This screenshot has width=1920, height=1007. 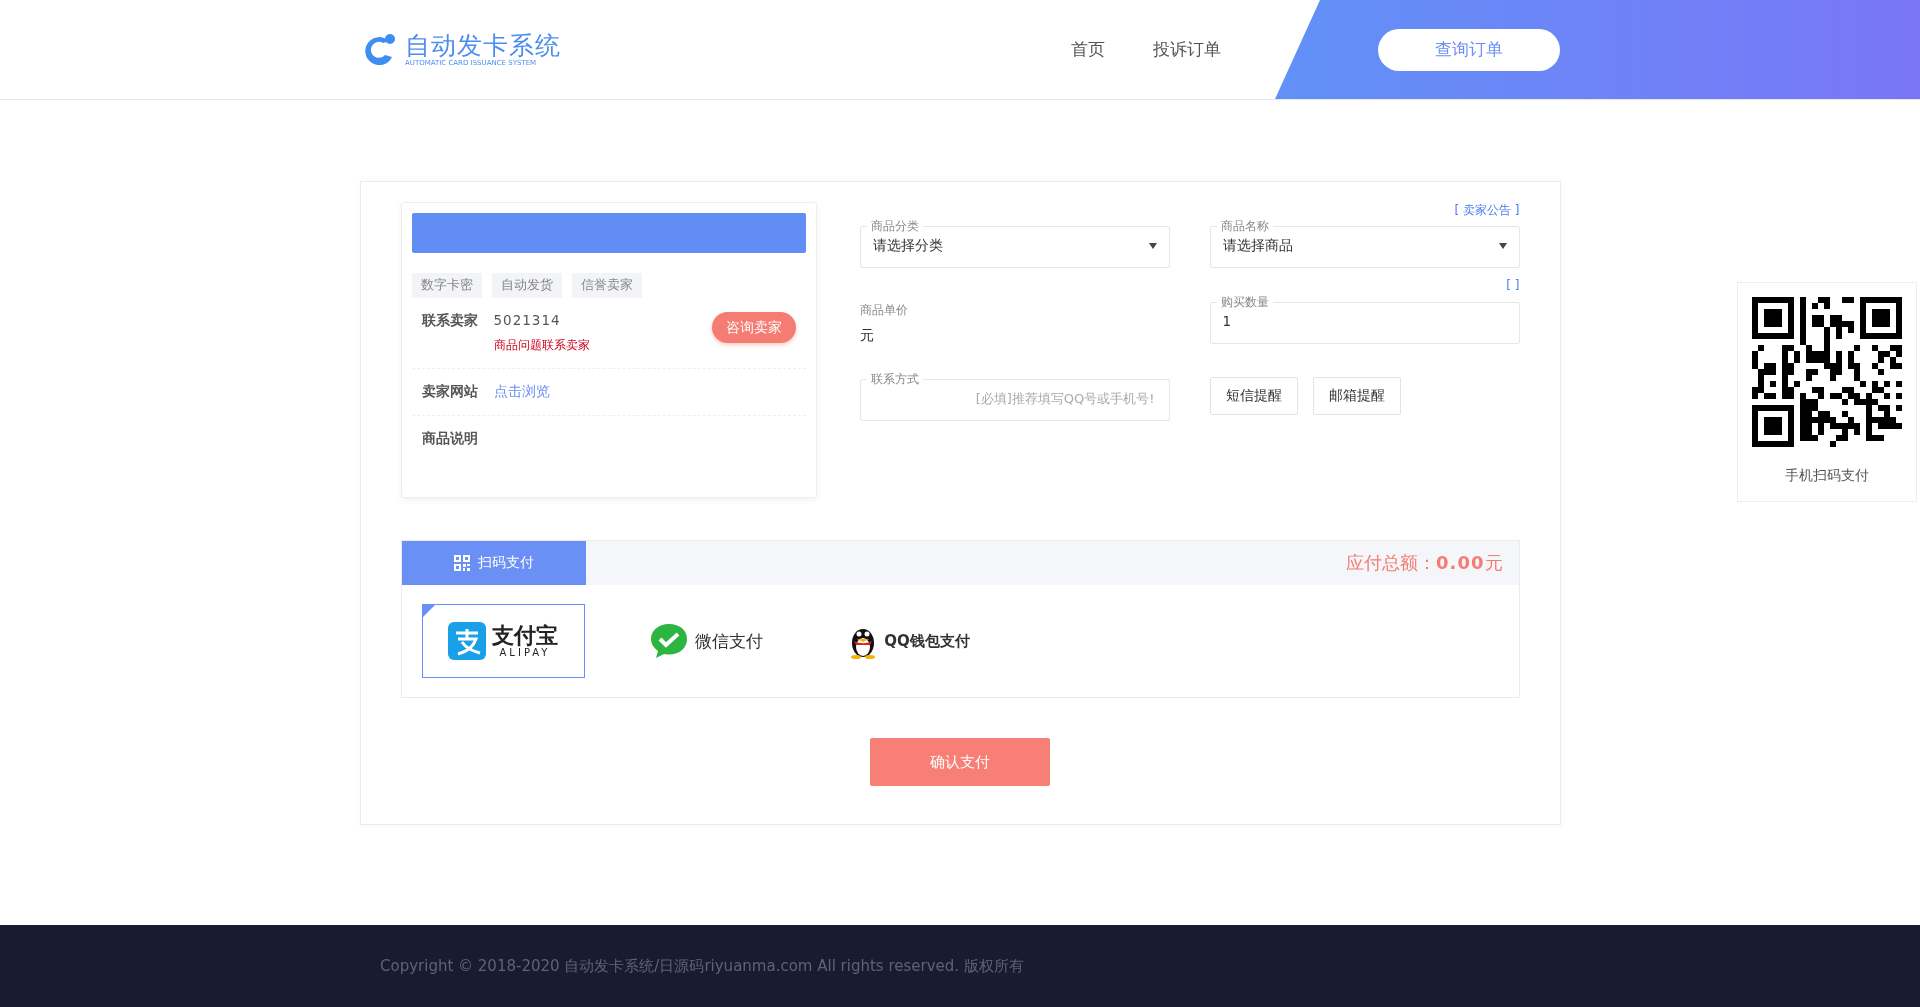 What do you see at coordinates (894, 226) in the screenshot?
I see `field-label: 商品分类` at bounding box center [894, 226].